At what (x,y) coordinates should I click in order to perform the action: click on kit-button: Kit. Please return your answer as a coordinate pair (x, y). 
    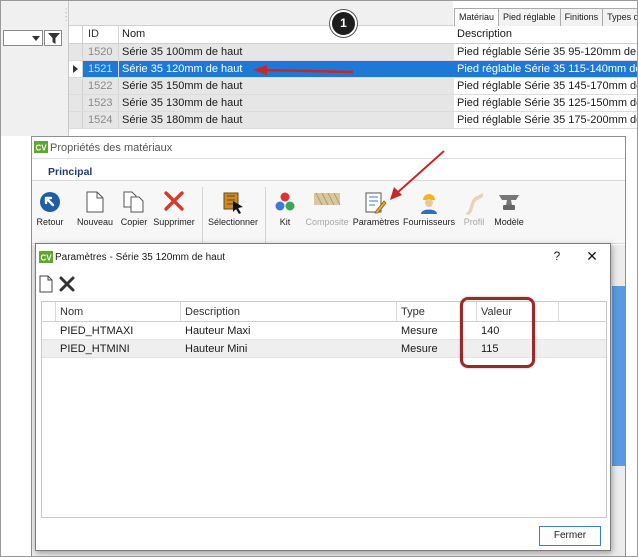
    Looking at the image, I should click on (285, 204).